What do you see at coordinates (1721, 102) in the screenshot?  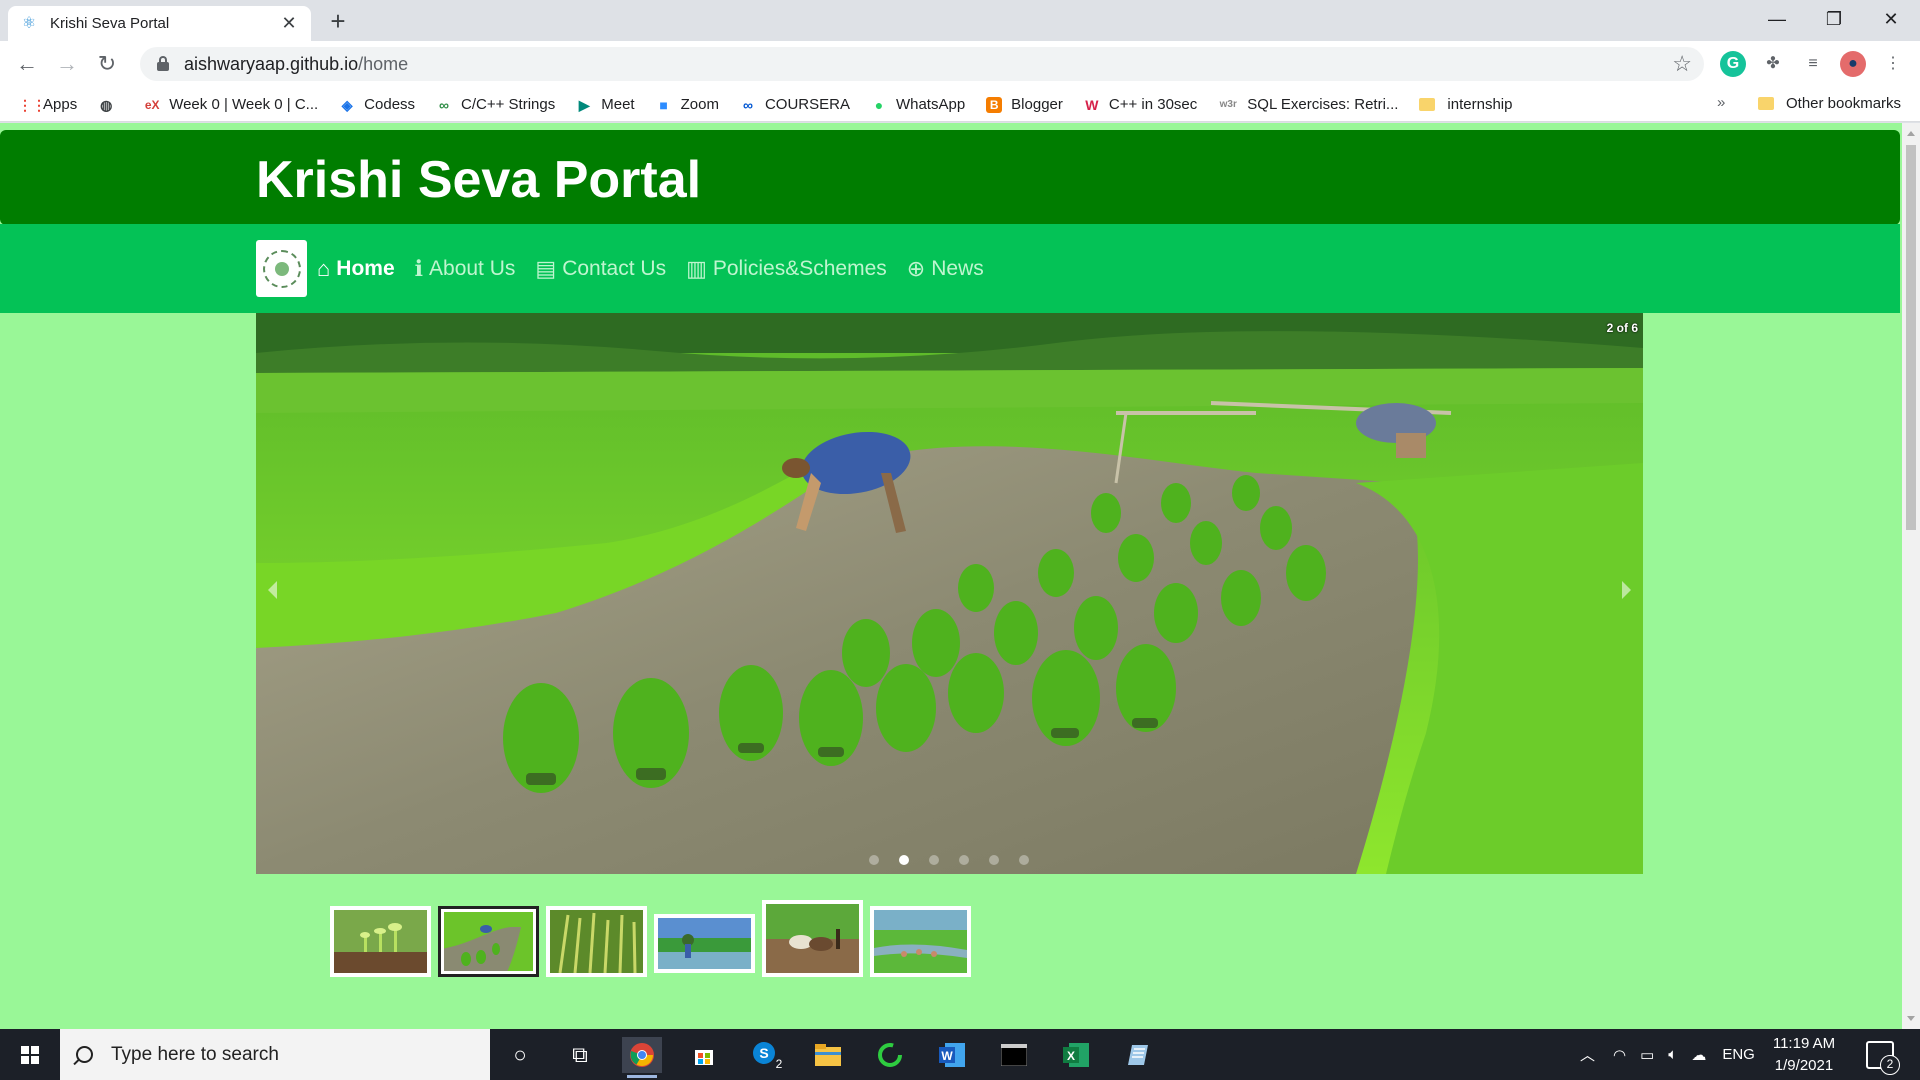 I see `bookmarks-overflow-button: »` at bounding box center [1721, 102].